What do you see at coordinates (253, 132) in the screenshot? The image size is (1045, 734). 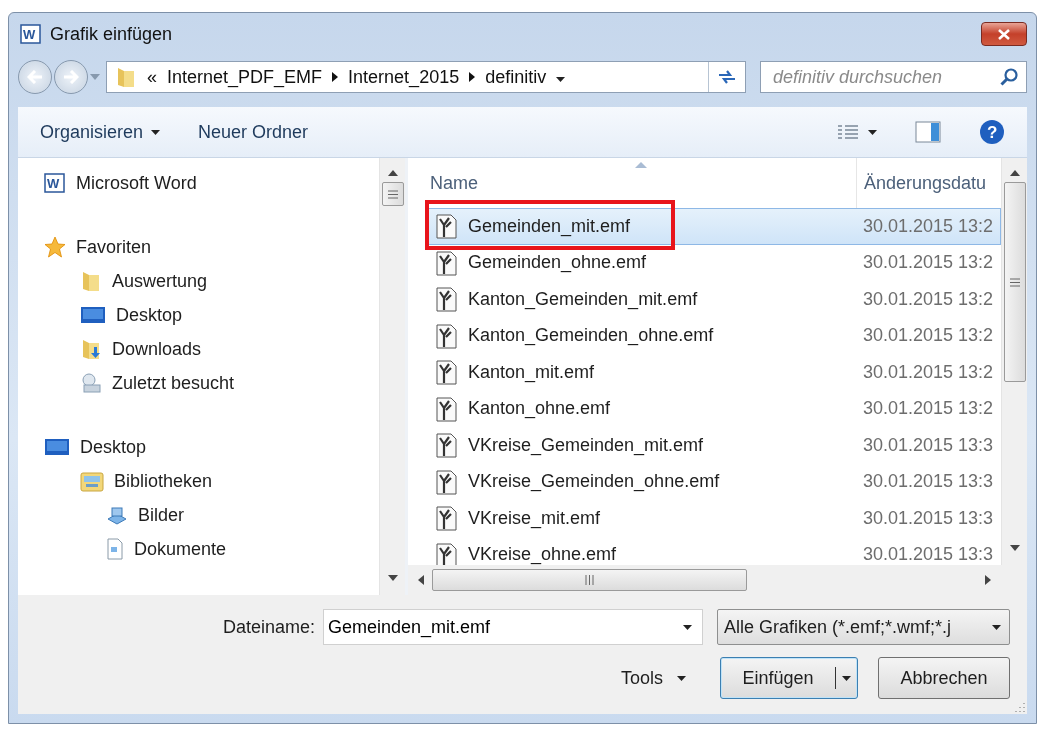 I see `new-folder-button: Neuer Ordner` at bounding box center [253, 132].